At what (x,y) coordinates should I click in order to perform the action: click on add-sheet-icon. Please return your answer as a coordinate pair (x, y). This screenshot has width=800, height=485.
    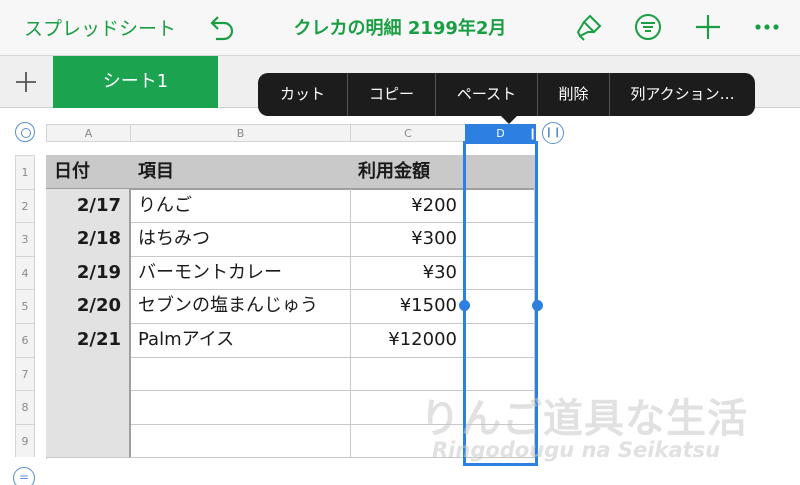
    Looking at the image, I should click on (26, 82).